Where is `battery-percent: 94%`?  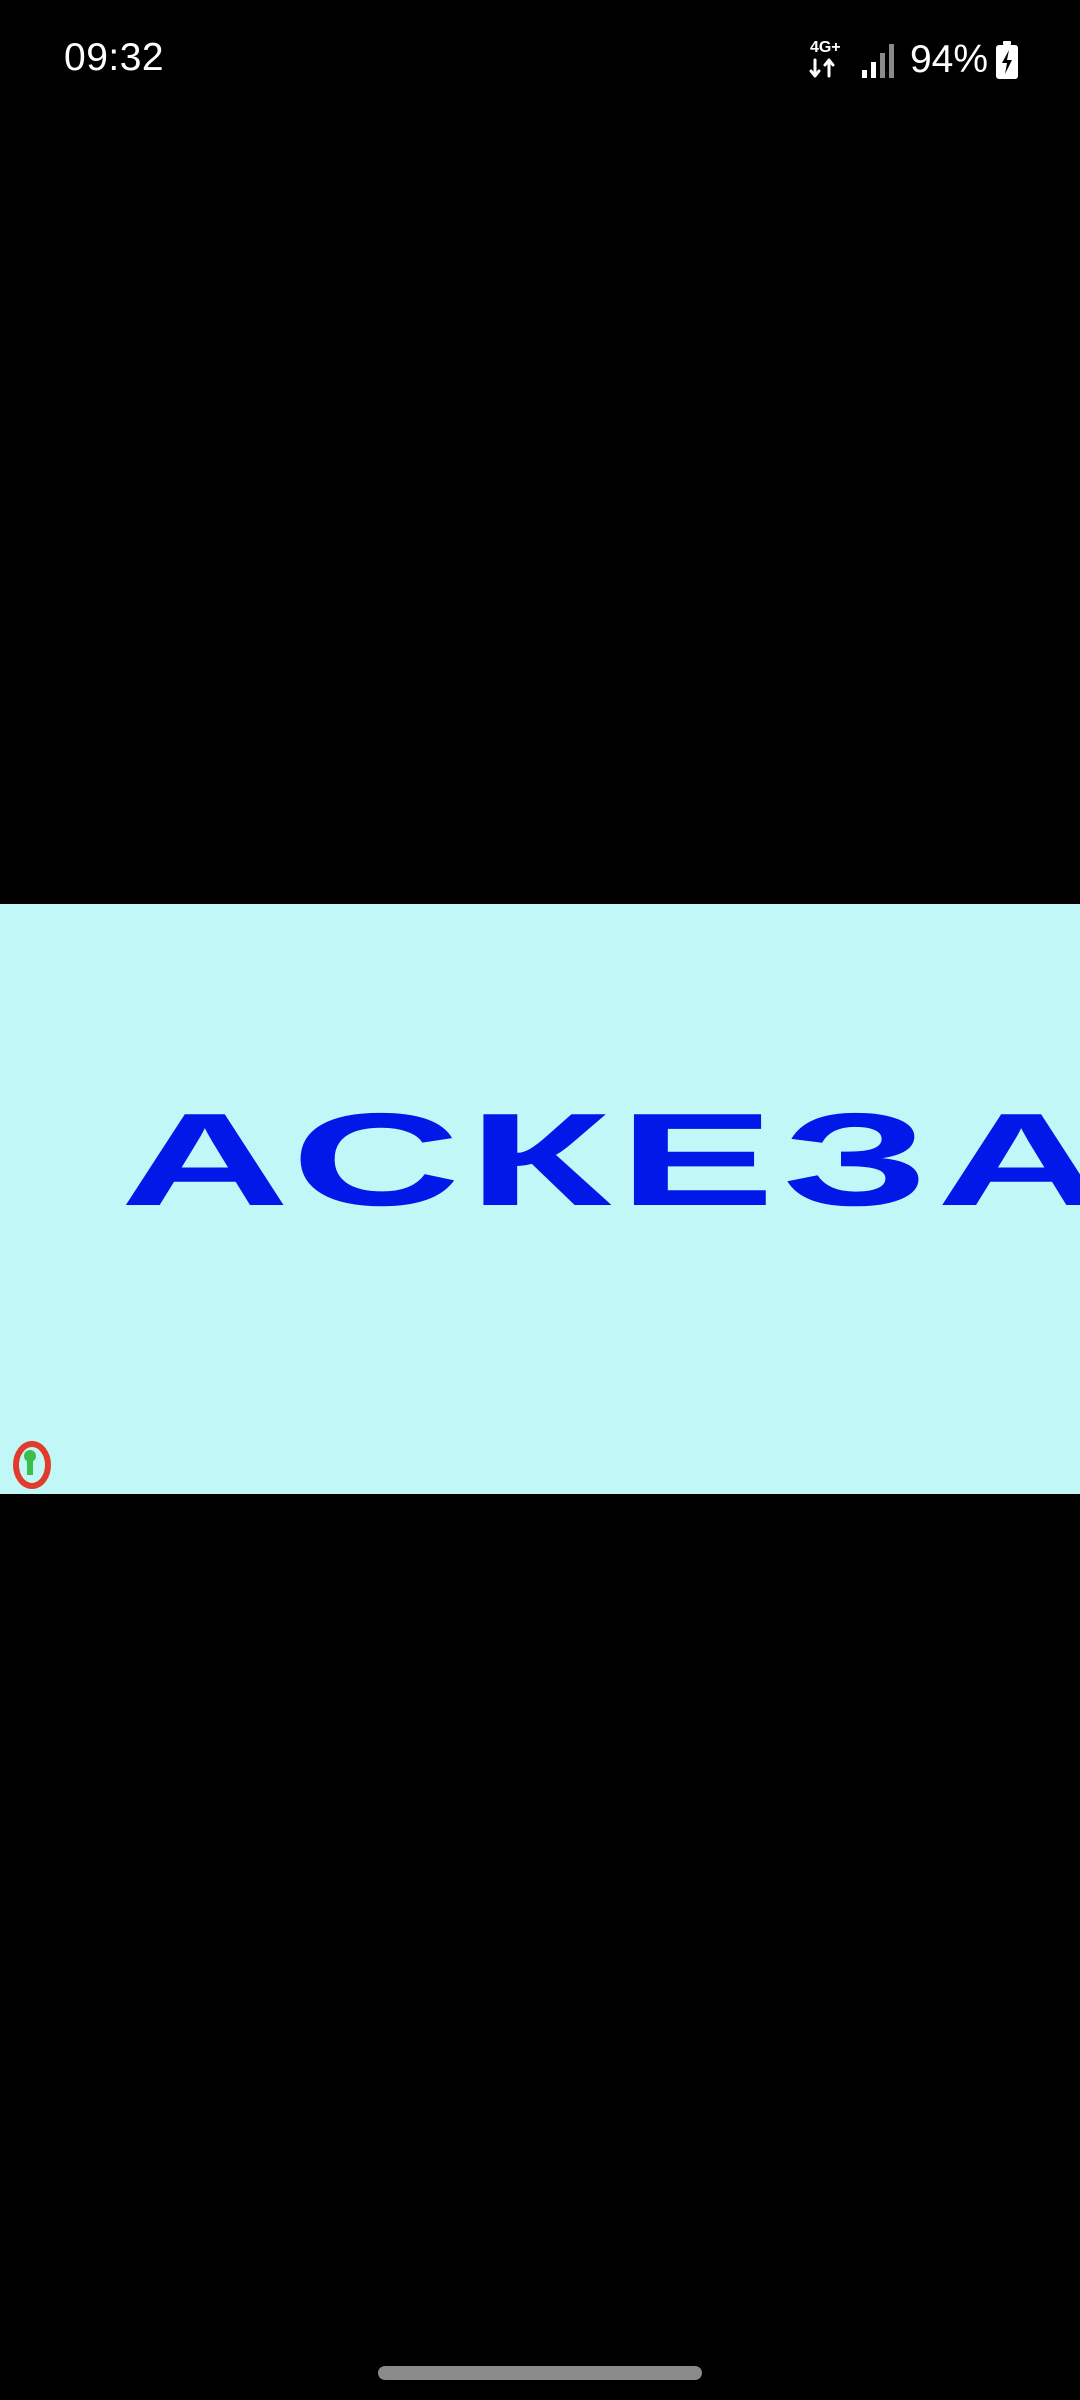
battery-percent: 94% is located at coordinates (948, 59).